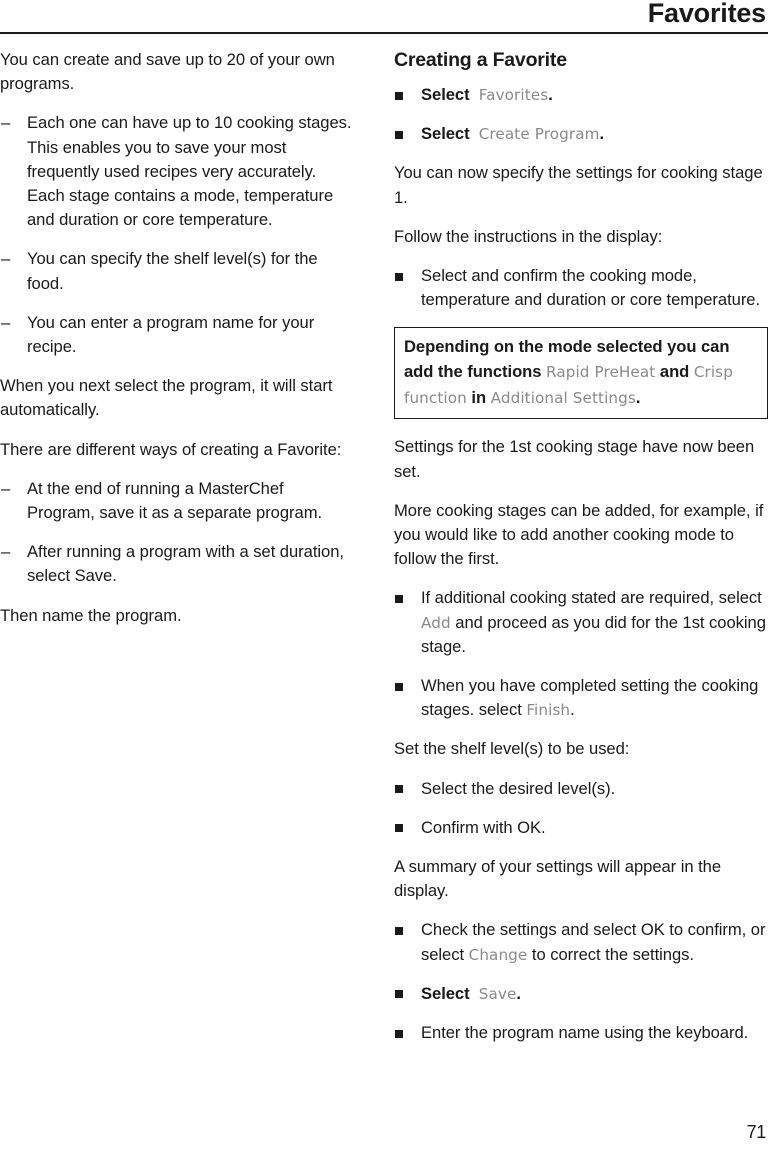  Describe the element at coordinates (674, 372) in the screenshot. I see `note-part-2: and` at that location.